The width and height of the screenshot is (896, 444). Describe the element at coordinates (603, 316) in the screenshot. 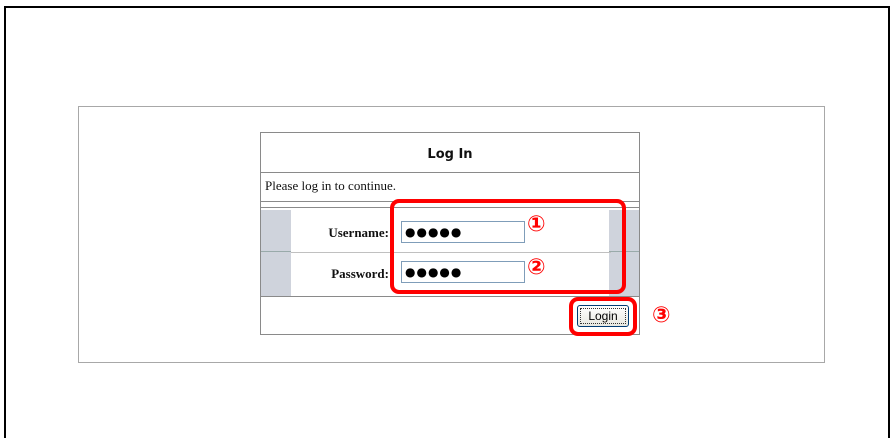

I see `login-button: Login` at that location.